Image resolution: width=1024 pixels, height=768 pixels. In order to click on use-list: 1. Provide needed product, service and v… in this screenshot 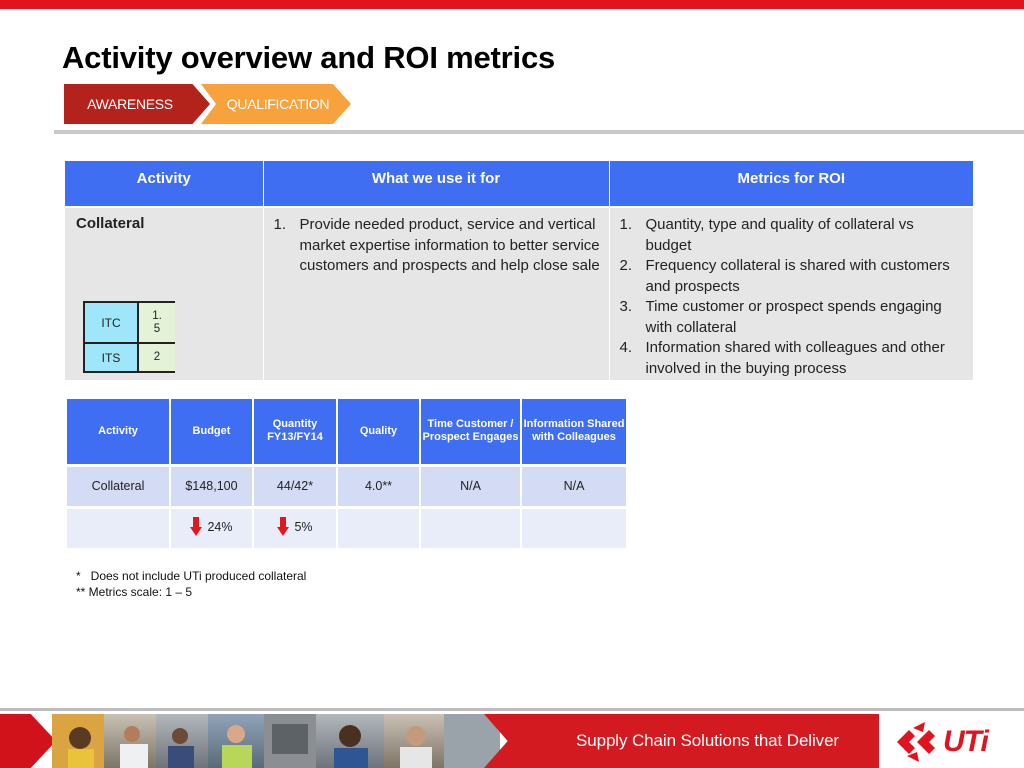, I will do `click(438, 246)`.